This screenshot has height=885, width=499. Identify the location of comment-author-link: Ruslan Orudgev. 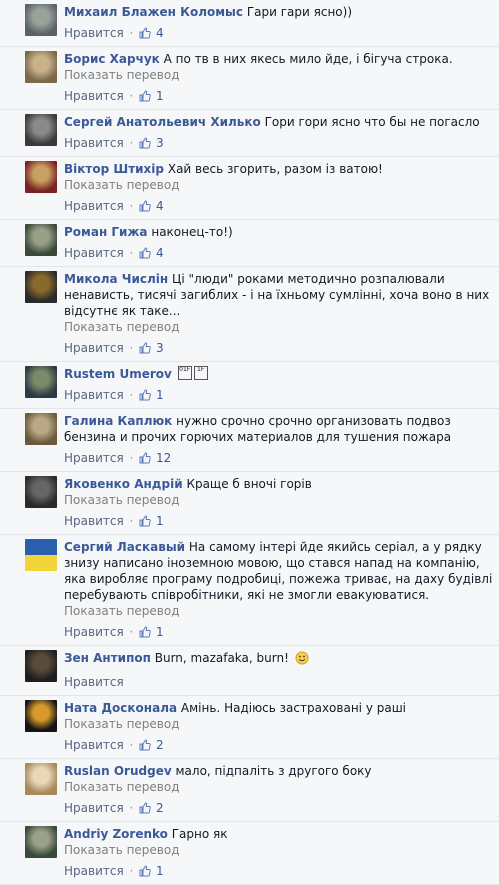
(118, 771).